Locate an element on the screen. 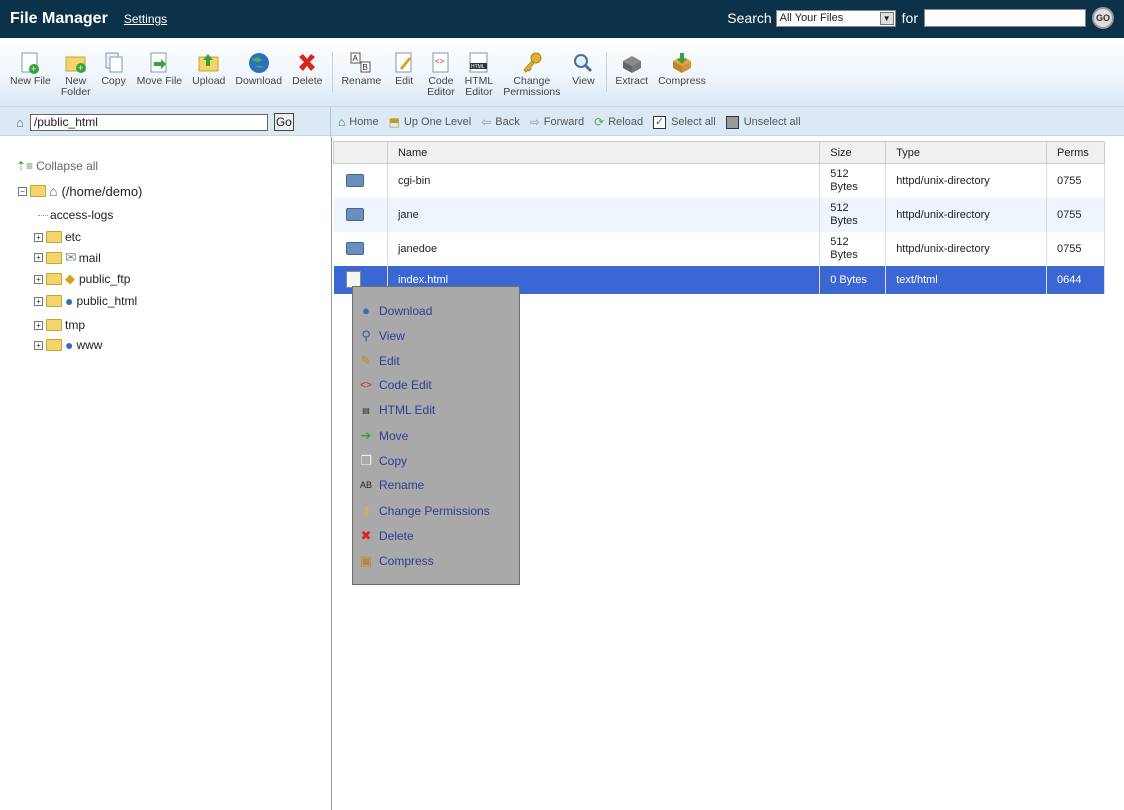 This screenshot has width=1124, height=810. folder-cell is located at coordinates (360, 248).